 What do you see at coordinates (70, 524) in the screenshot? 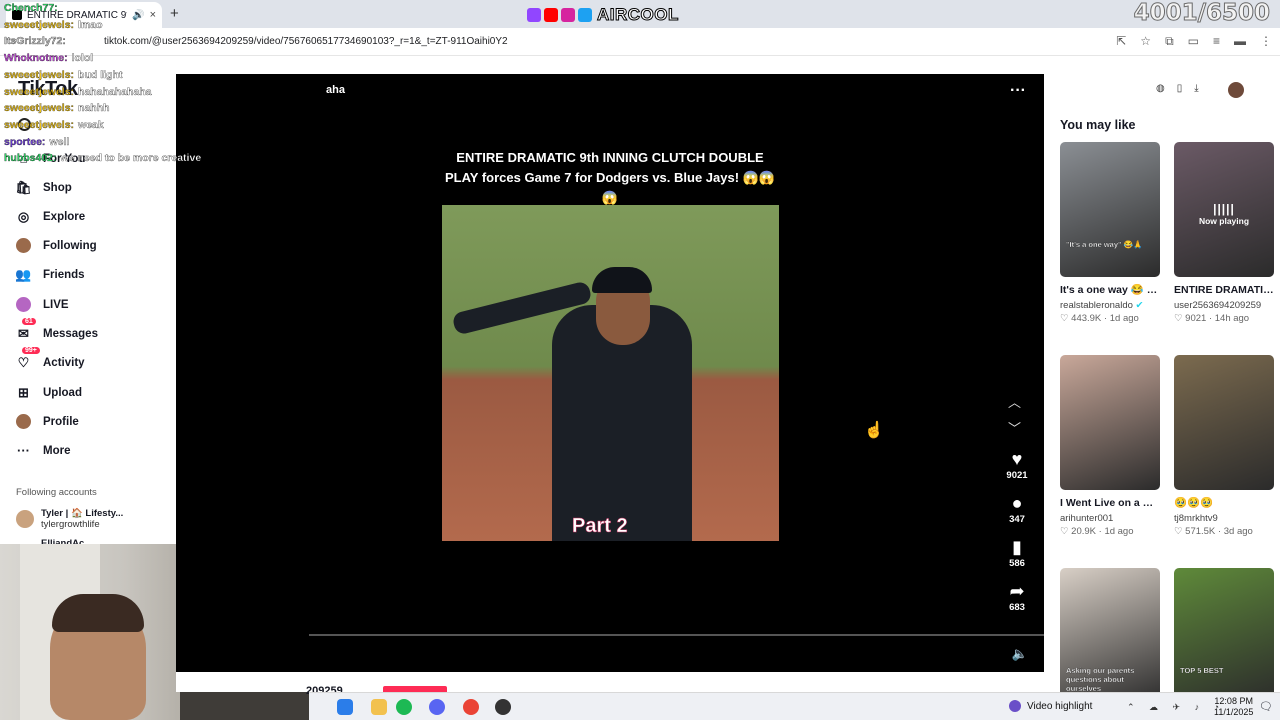
I see `account-username: tylergrowthlife` at bounding box center [70, 524].